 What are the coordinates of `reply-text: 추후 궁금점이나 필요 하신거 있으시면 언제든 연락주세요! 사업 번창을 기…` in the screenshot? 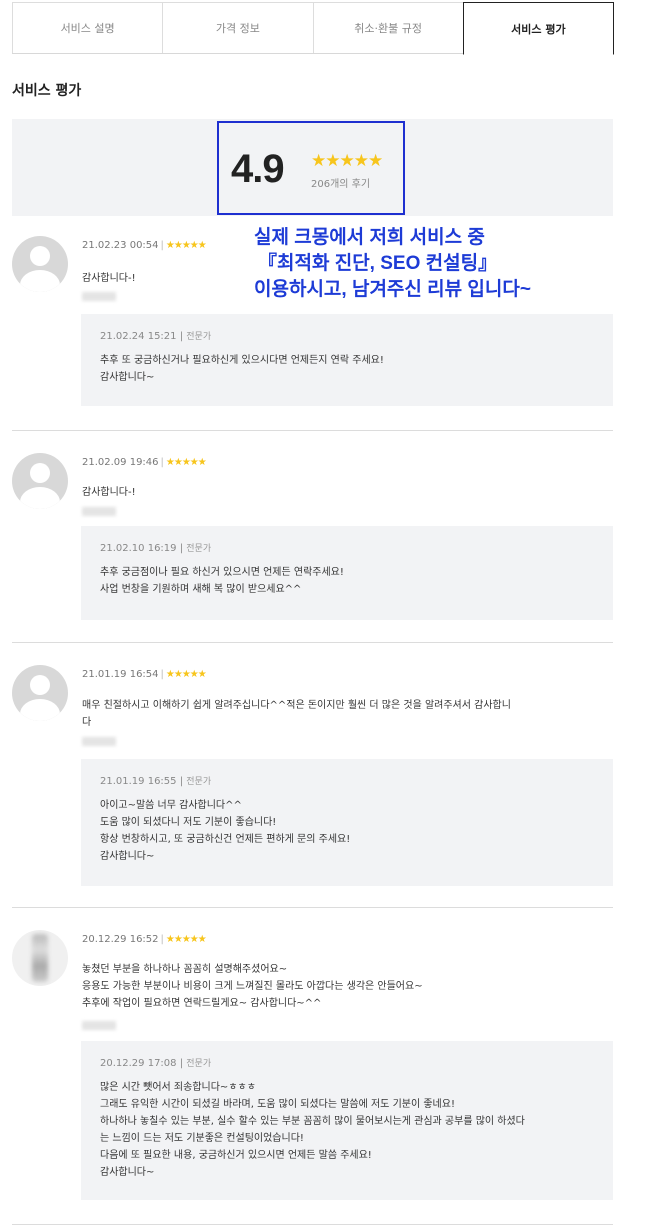 It's located at (222, 581).